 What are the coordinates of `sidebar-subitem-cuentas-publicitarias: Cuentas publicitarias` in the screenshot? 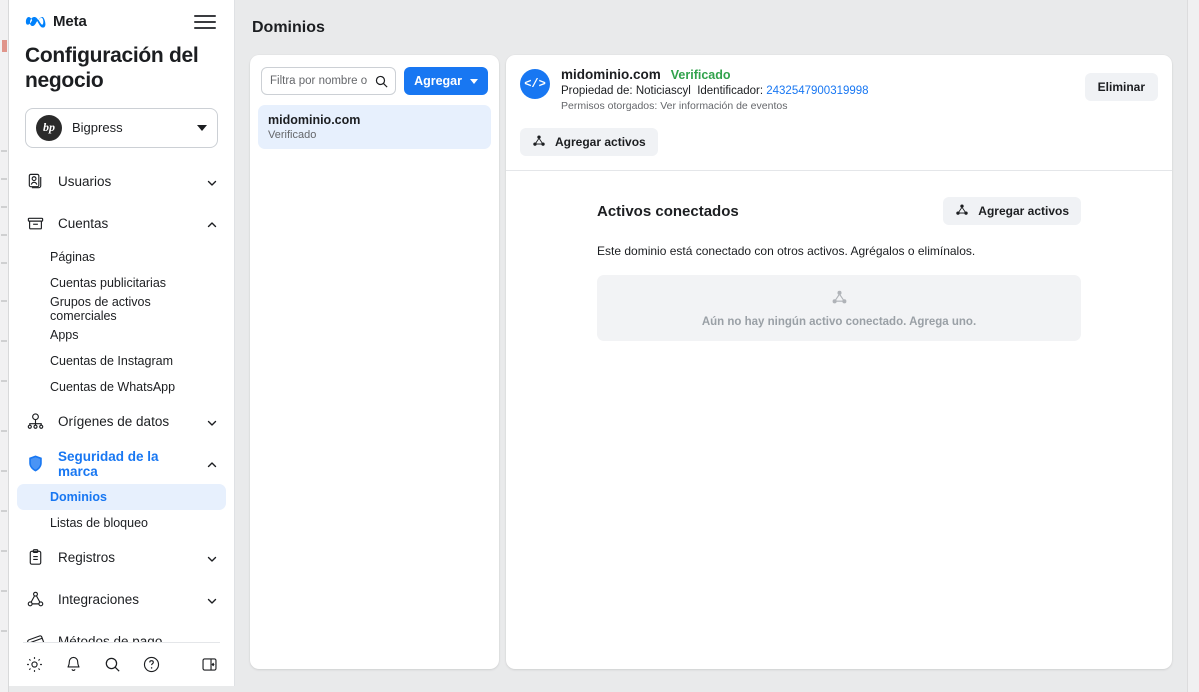 It's located at (121, 283).